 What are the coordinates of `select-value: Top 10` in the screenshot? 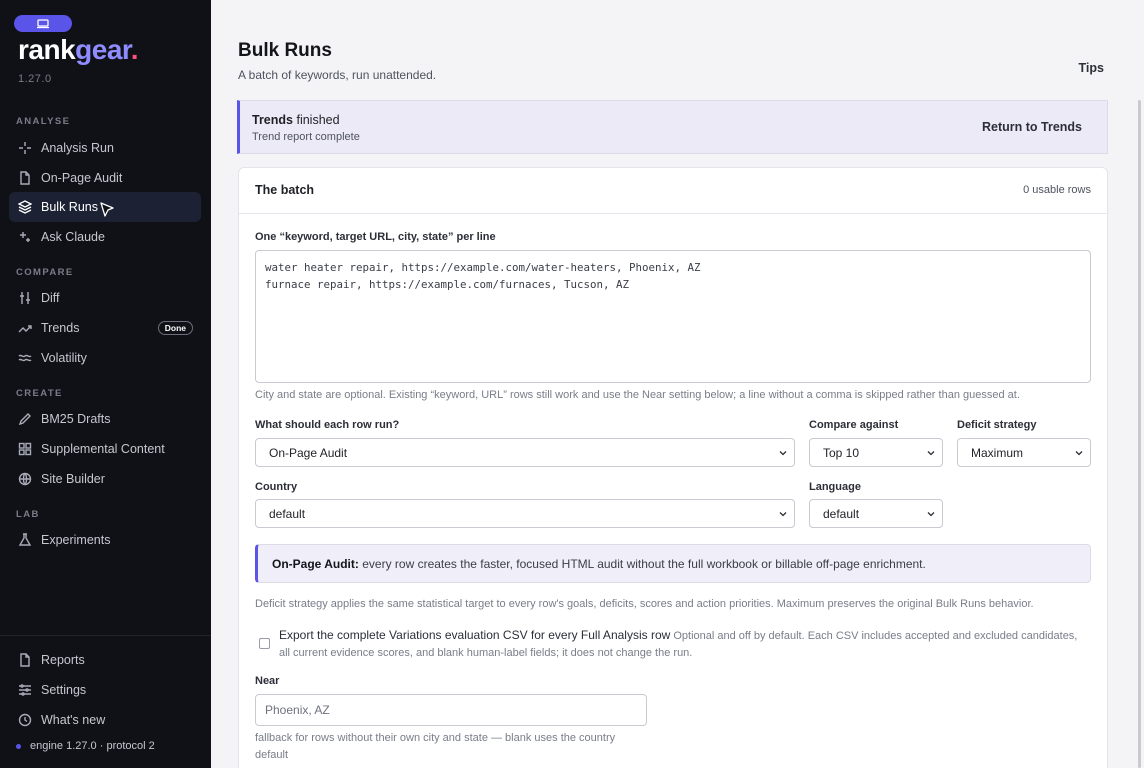 It's located at (841, 452).